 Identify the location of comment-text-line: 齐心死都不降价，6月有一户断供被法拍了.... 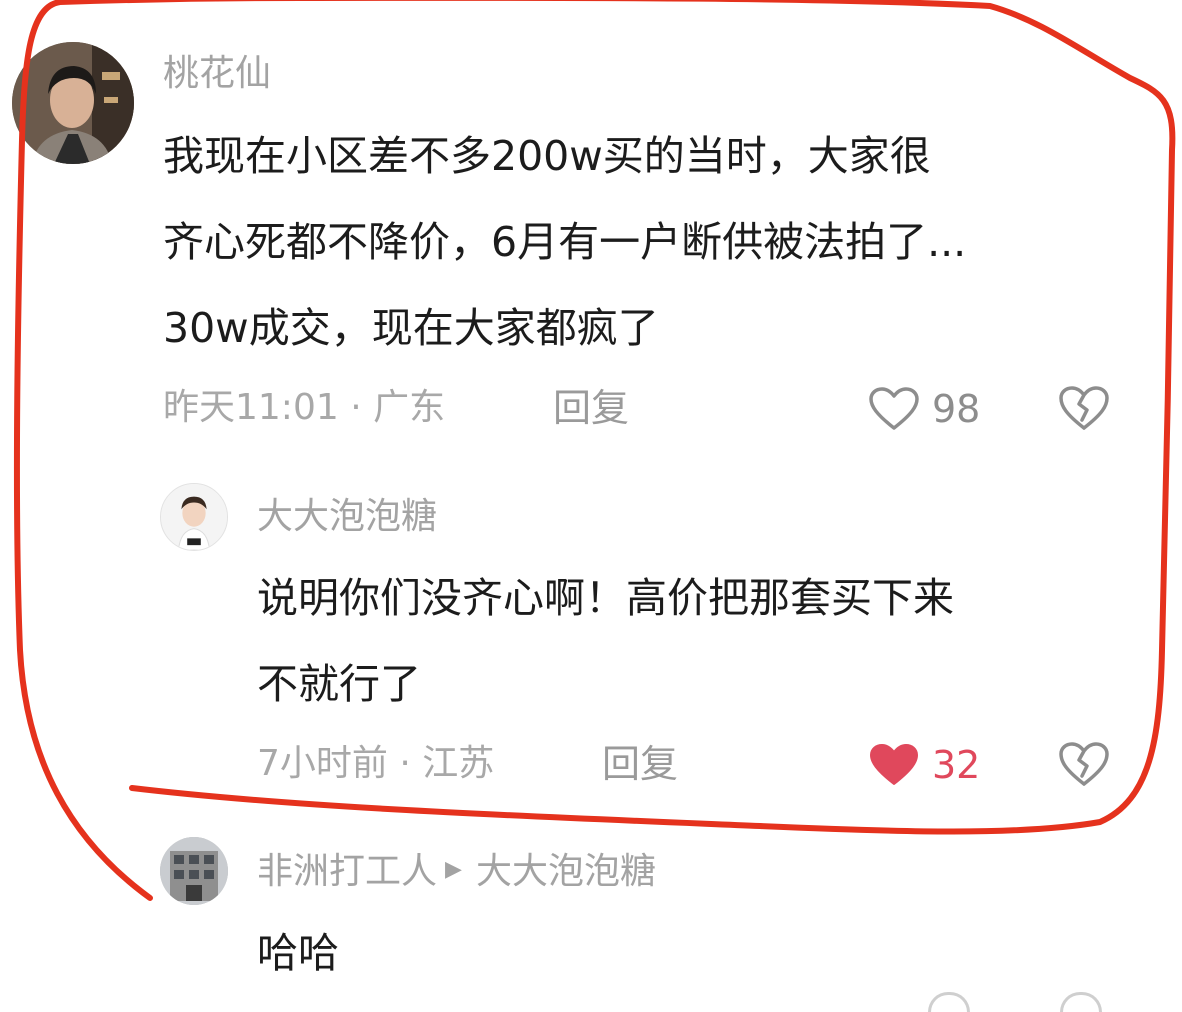
(565, 242).